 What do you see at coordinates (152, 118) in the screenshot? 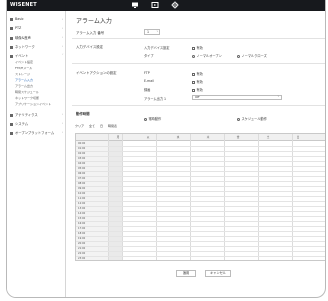
I see `always-radio: 常時動作` at bounding box center [152, 118].